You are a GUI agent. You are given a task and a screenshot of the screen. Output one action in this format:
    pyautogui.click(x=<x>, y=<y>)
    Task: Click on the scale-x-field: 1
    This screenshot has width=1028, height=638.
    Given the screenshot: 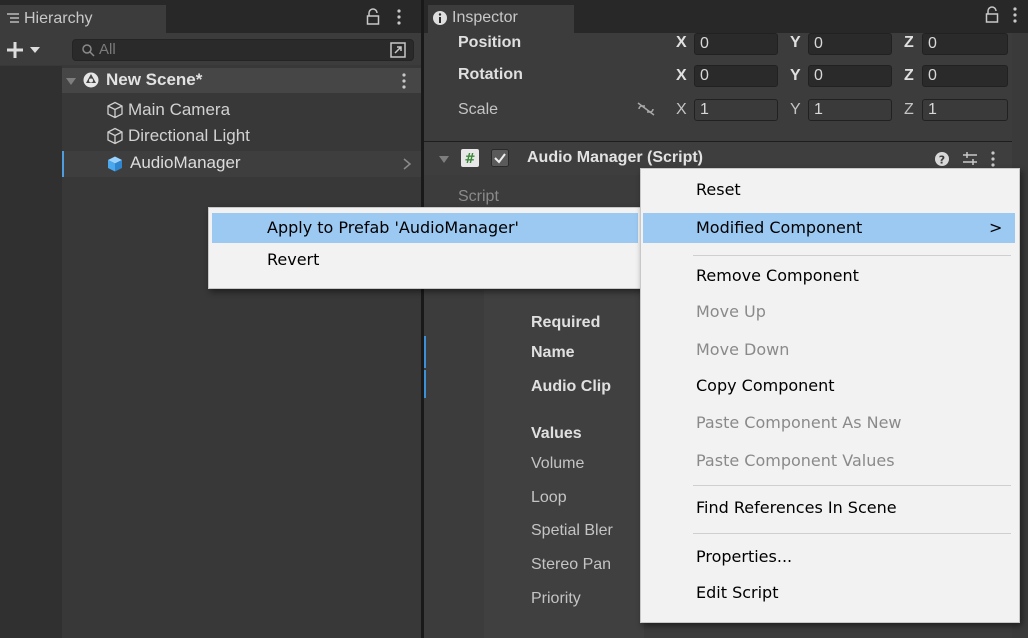 What is the action you would take?
    pyautogui.click(x=736, y=110)
    